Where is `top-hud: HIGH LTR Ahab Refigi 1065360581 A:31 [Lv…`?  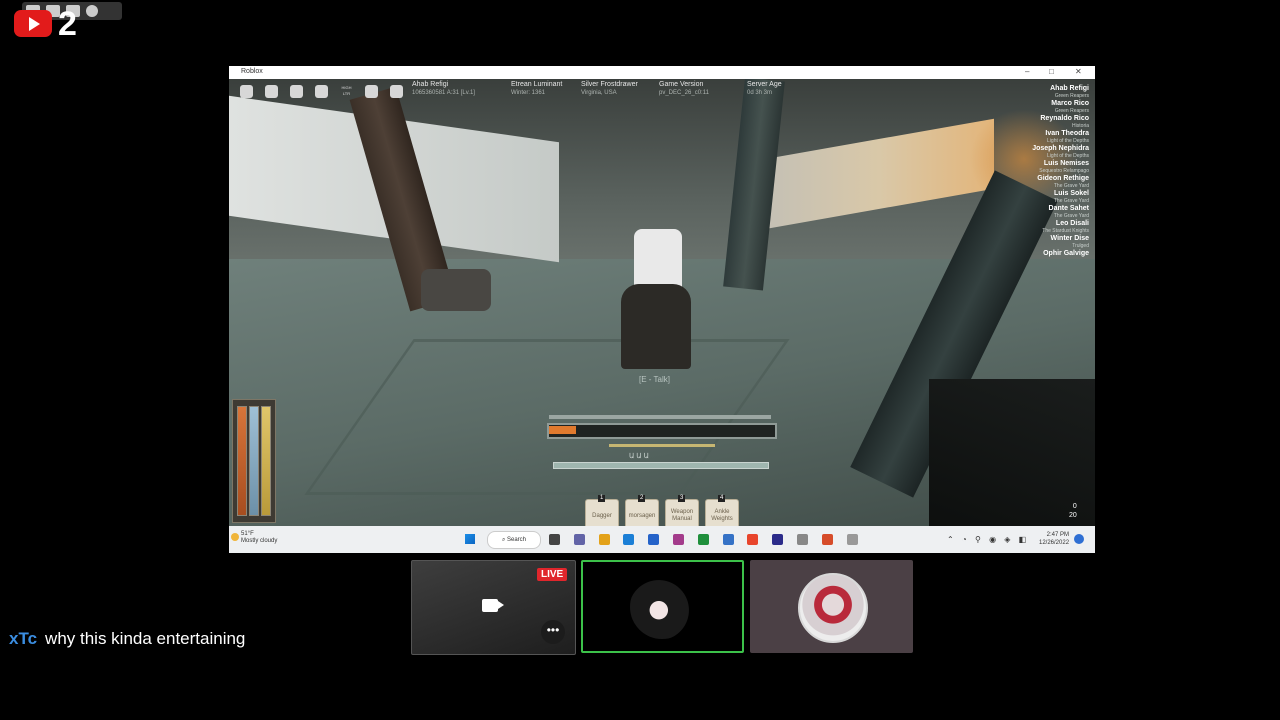
top-hud: HIGH LTR Ahab Refigi 1065360581 A:31 [Lv… is located at coordinates (662, 92).